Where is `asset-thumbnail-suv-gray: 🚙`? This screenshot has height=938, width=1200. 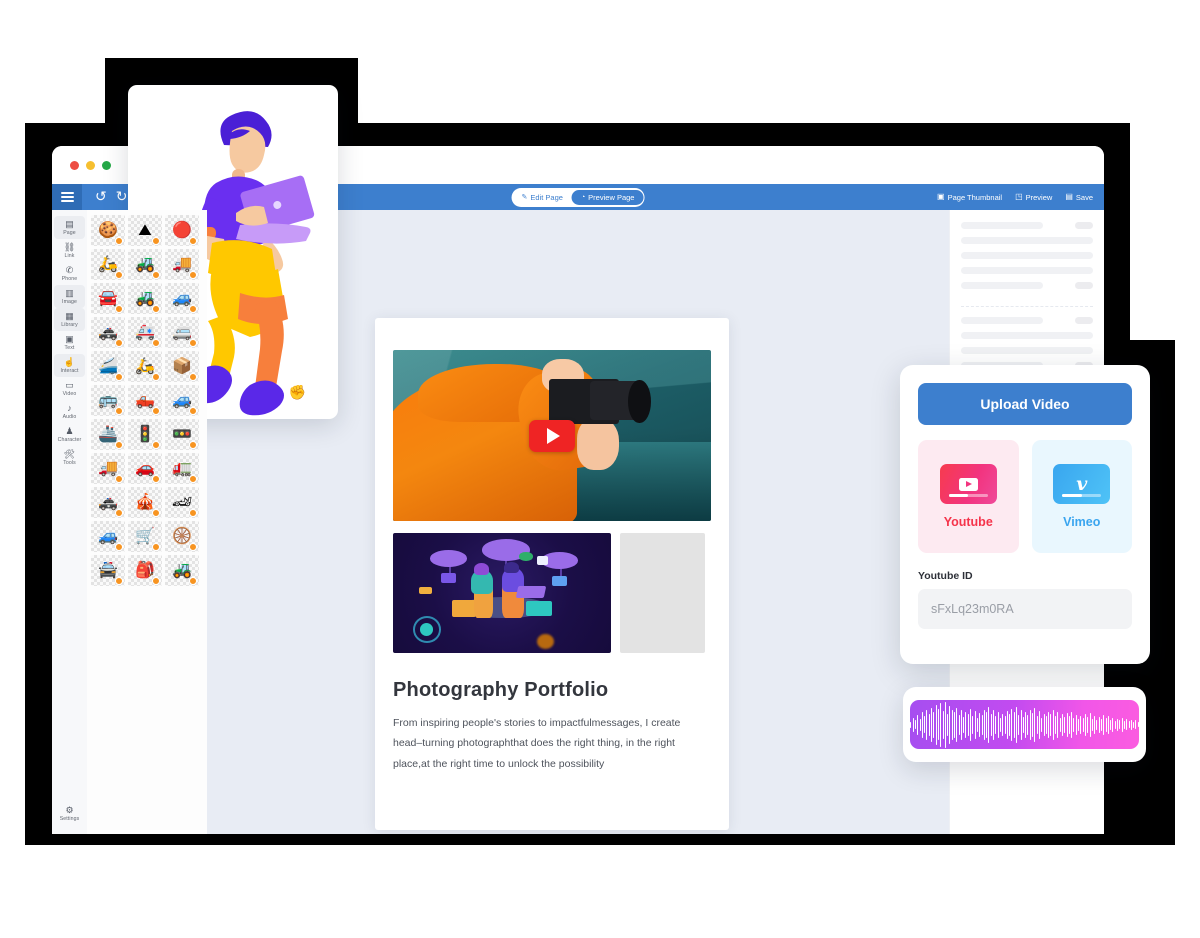 asset-thumbnail-suv-gray: 🚙 is located at coordinates (182, 298).